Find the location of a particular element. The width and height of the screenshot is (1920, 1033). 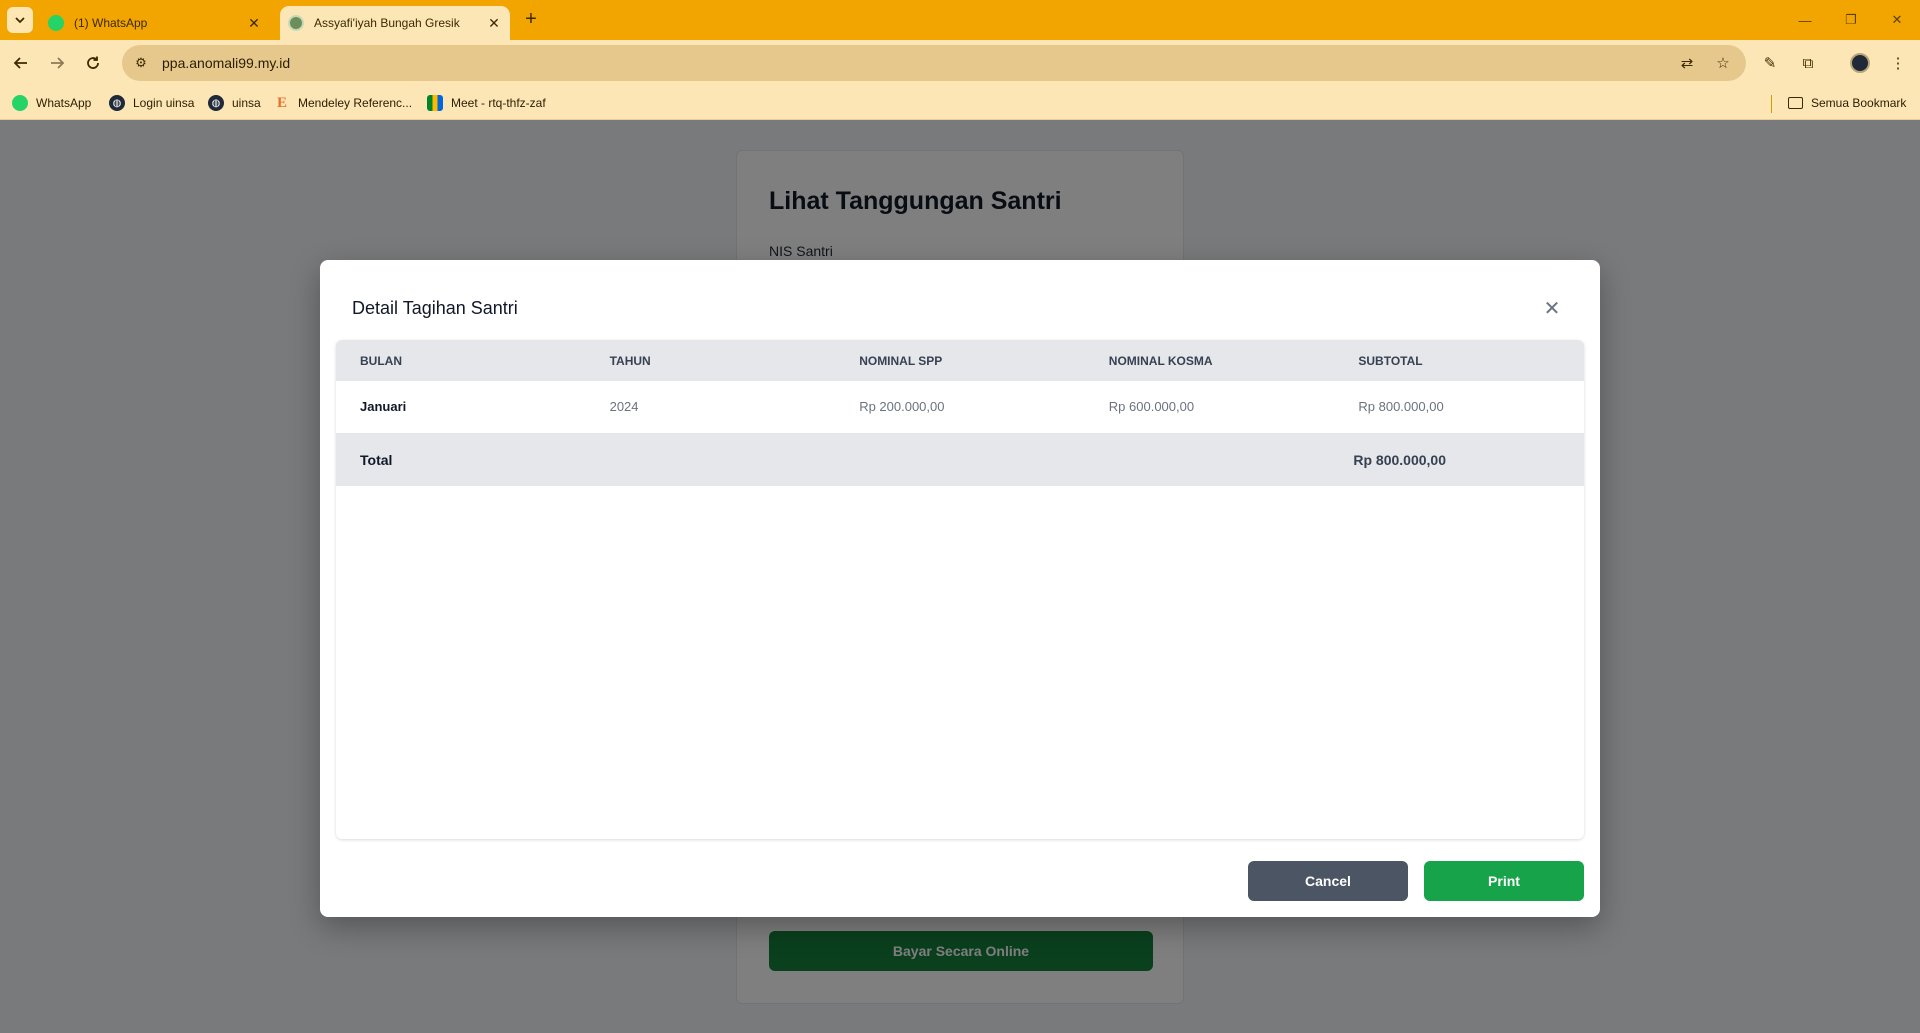

column-header-nominal-kosma: NOMINAL KOSMA is located at coordinates (1160, 360).